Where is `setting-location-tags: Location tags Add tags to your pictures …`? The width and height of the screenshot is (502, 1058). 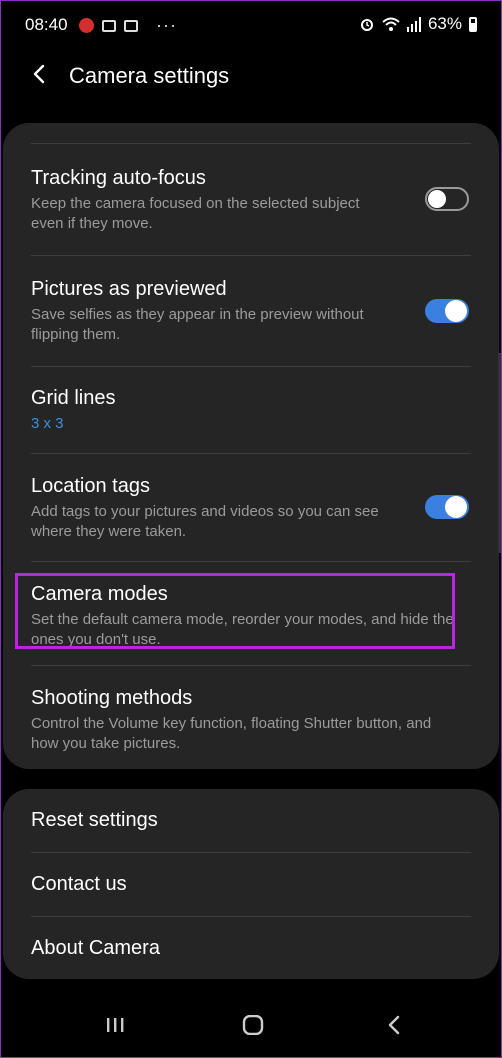
setting-location-tags: Location tags Add tags to your pictures … is located at coordinates (251, 508).